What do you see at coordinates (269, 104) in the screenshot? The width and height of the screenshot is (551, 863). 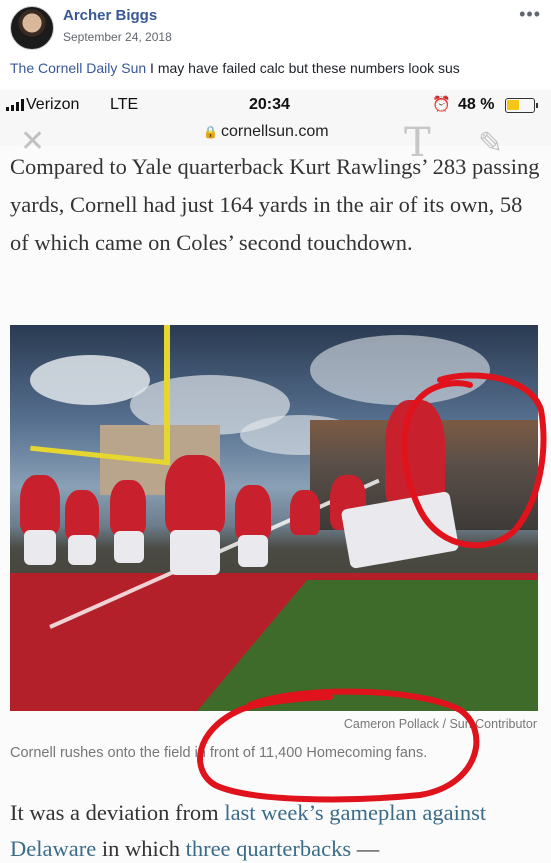 I see `status-time: 20:34` at bounding box center [269, 104].